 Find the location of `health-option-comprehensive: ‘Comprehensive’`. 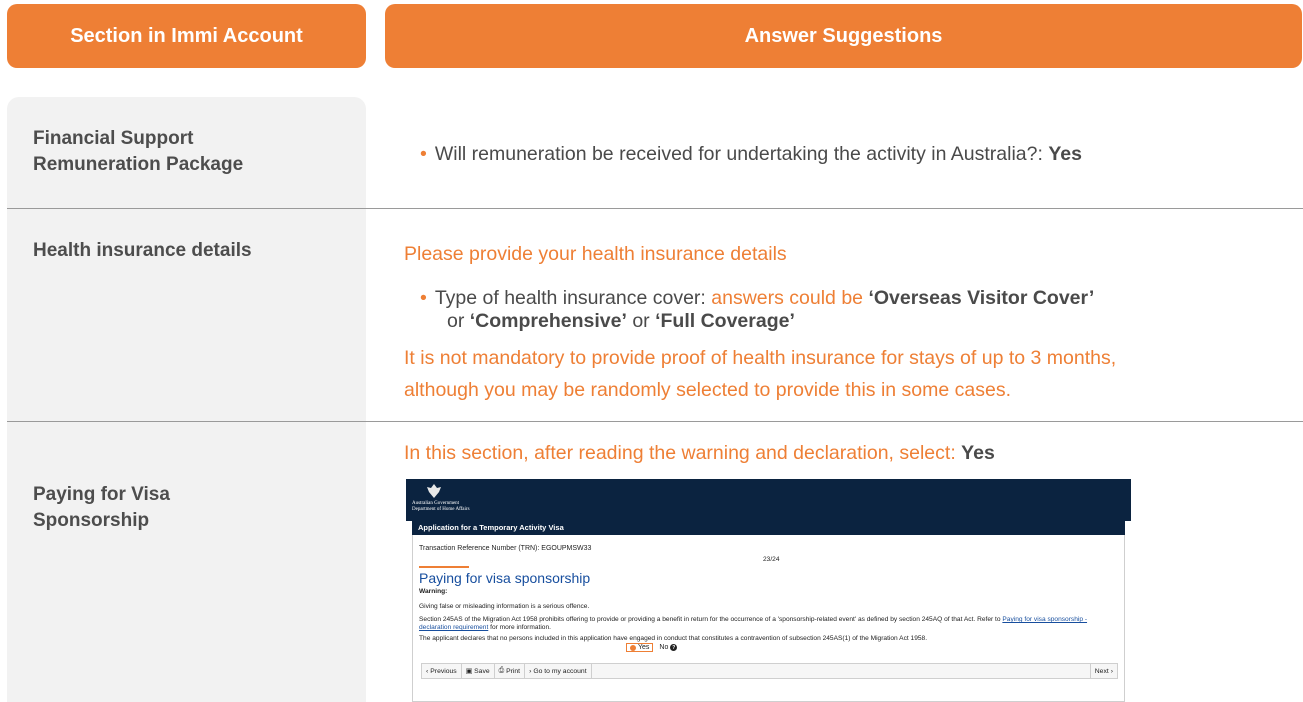

health-option-comprehensive: ‘Comprehensive’ is located at coordinates (548, 321).